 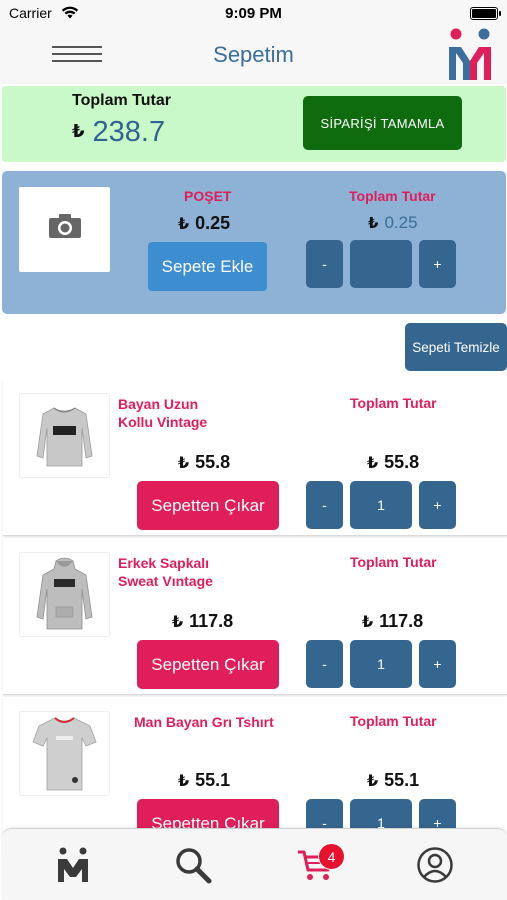 What do you see at coordinates (253, 13) in the screenshot?
I see `status-time: 9:09 PM` at bounding box center [253, 13].